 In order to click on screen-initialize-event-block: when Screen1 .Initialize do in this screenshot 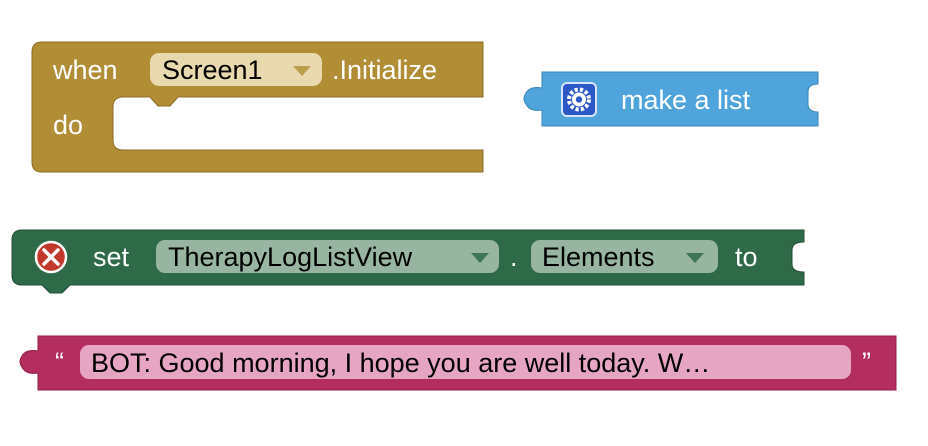, I will do `click(257, 107)`.